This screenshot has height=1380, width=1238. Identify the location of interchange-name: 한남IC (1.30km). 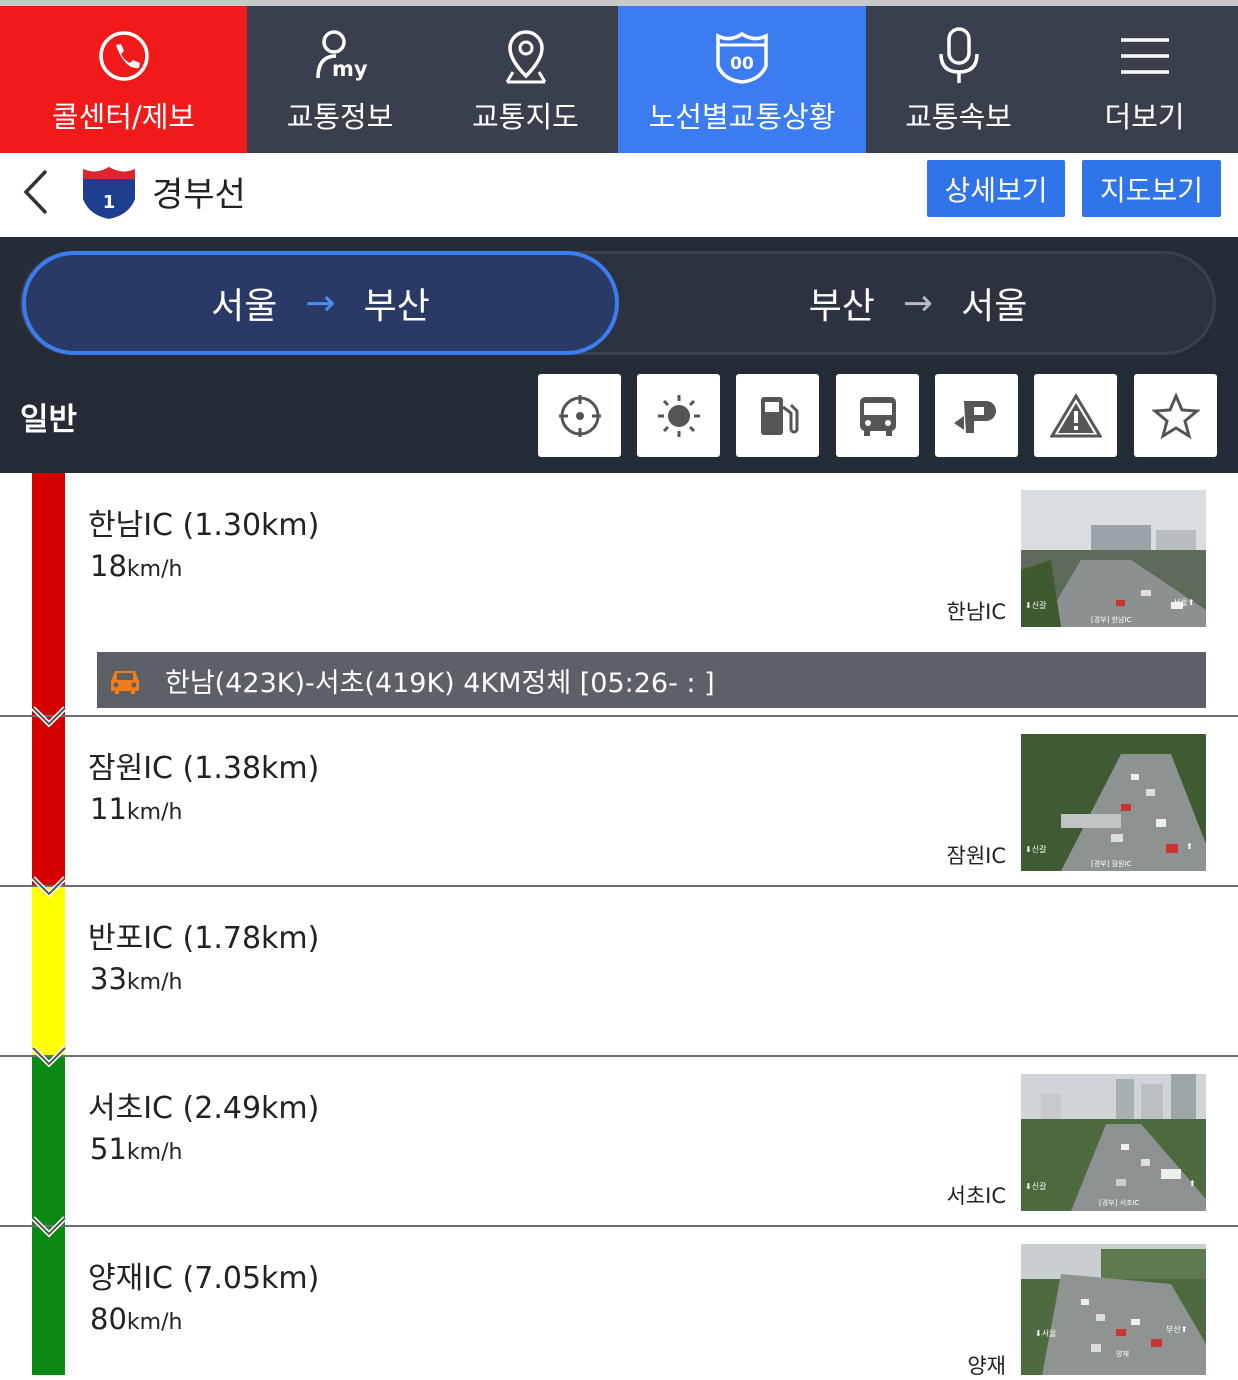
(203, 522).